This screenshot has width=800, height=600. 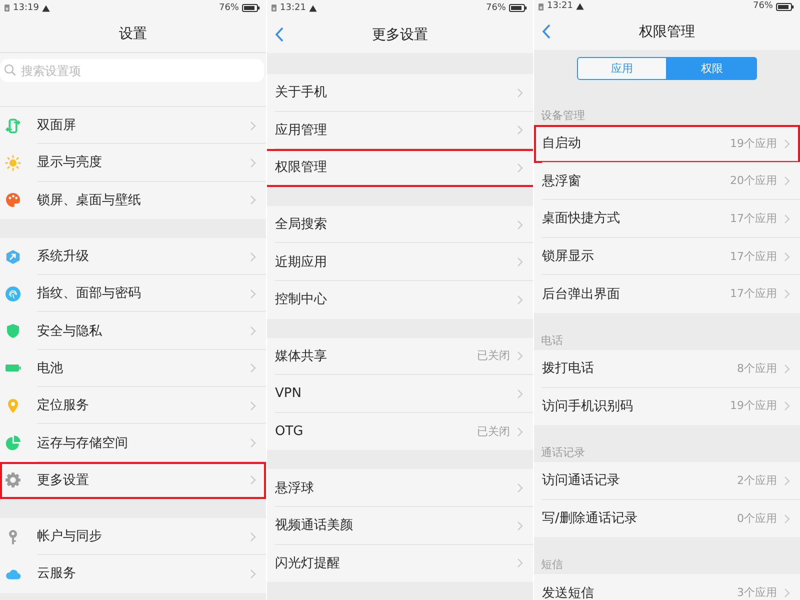 What do you see at coordinates (667, 587) in the screenshot?
I see `settings-item: 发送短信 3个应用` at bounding box center [667, 587].